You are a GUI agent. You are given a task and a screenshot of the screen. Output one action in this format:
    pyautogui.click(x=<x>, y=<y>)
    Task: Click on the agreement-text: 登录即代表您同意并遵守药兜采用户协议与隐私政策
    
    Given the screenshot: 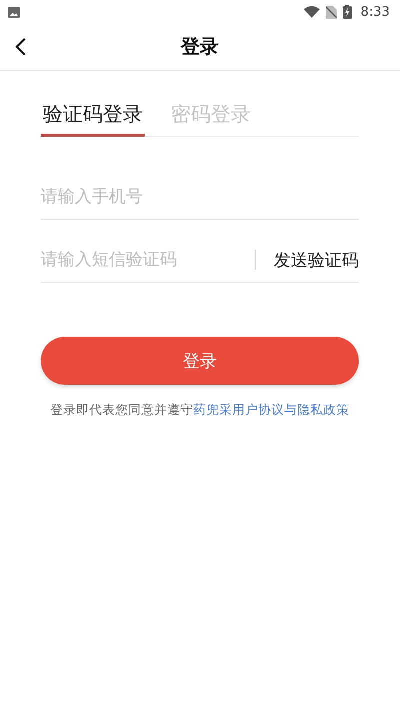 What is the action you would take?
    pyautogui.click(x=200, y=410)
    